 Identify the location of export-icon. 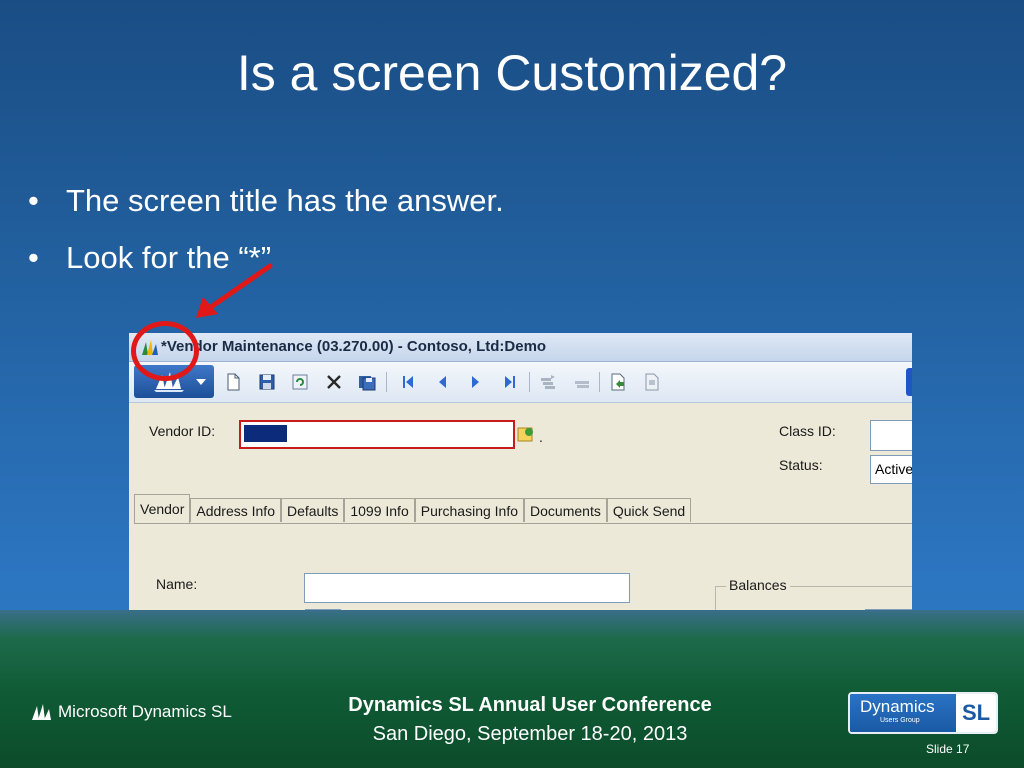
(618, 382).